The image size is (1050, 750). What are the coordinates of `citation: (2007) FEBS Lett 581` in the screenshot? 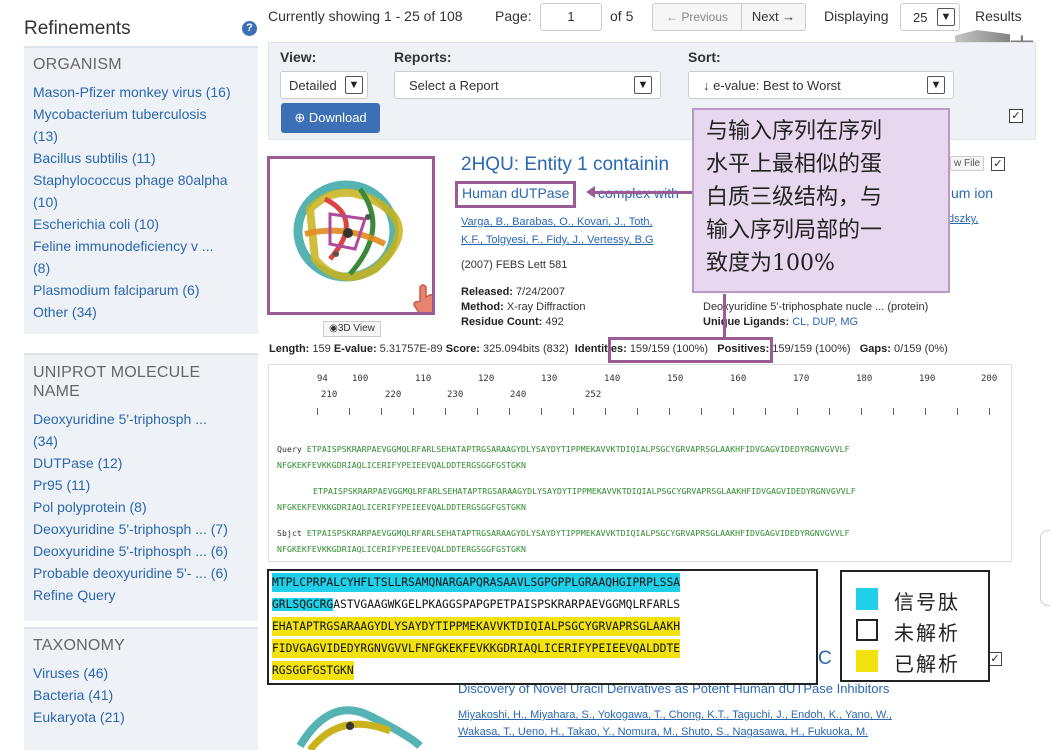 It's located at (514, 265).